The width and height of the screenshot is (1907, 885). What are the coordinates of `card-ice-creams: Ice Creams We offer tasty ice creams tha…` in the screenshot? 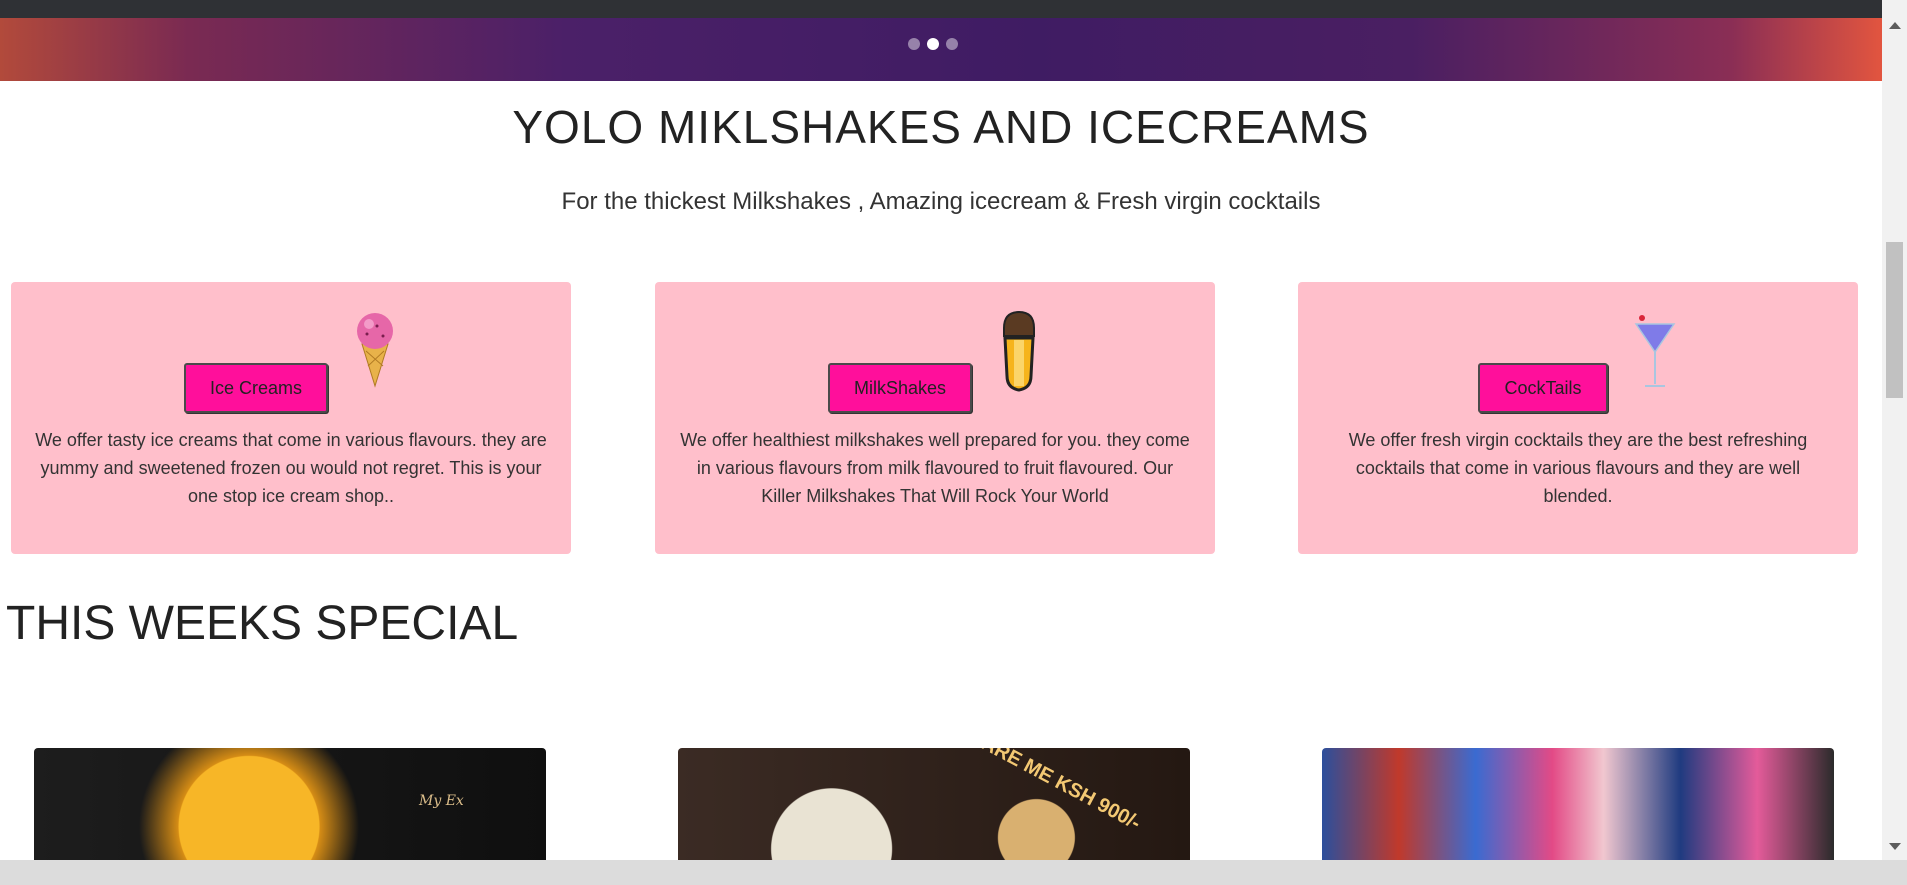 It's located at (291, 418).